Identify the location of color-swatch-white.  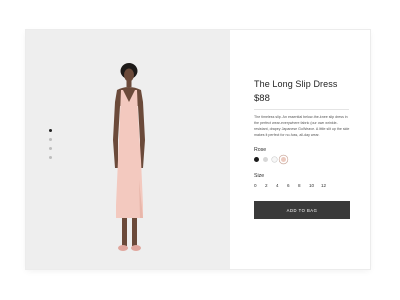
(274, 159).